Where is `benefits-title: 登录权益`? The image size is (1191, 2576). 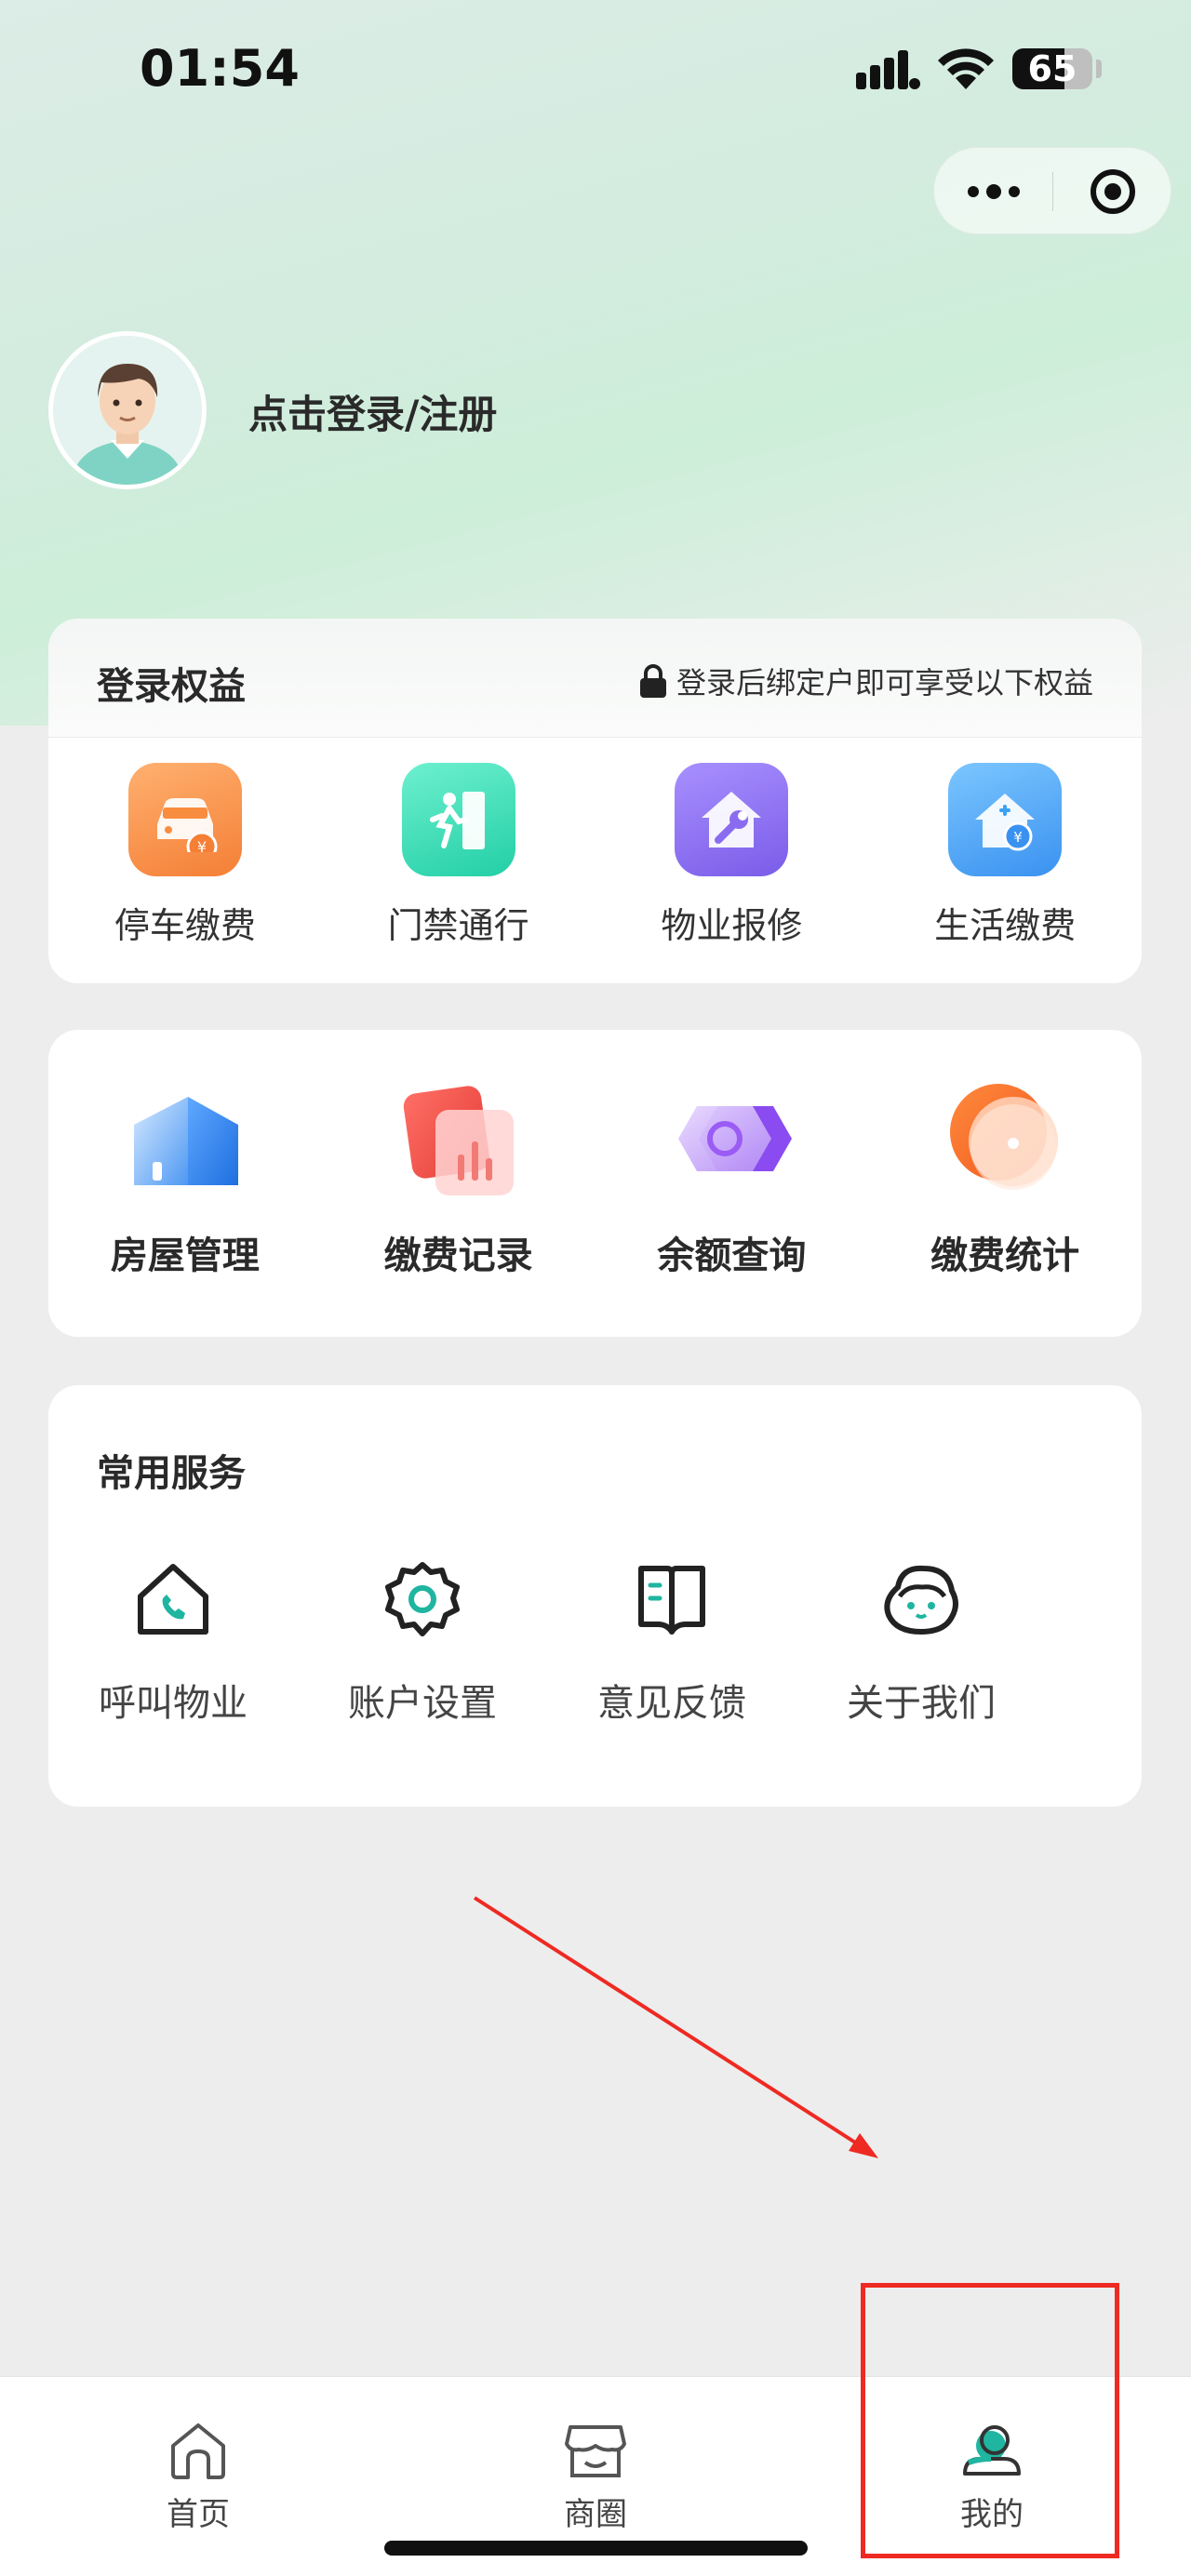
benefits-title: 登录权益 is located at coordinates (171, 686).